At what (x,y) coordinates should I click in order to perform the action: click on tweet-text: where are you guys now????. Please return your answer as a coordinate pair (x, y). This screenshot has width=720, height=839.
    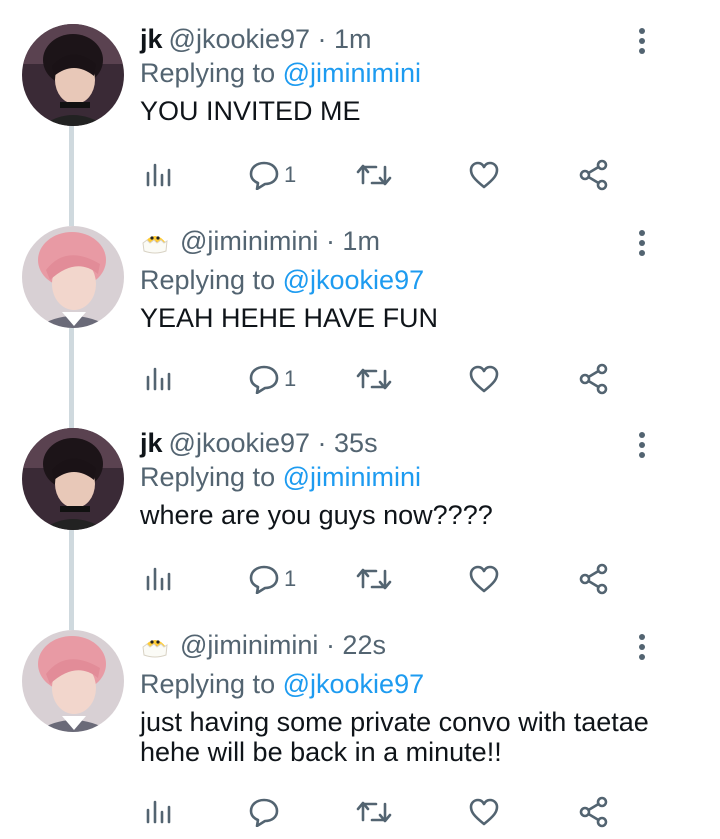
    Looking at the image, I should click on (316, 515).